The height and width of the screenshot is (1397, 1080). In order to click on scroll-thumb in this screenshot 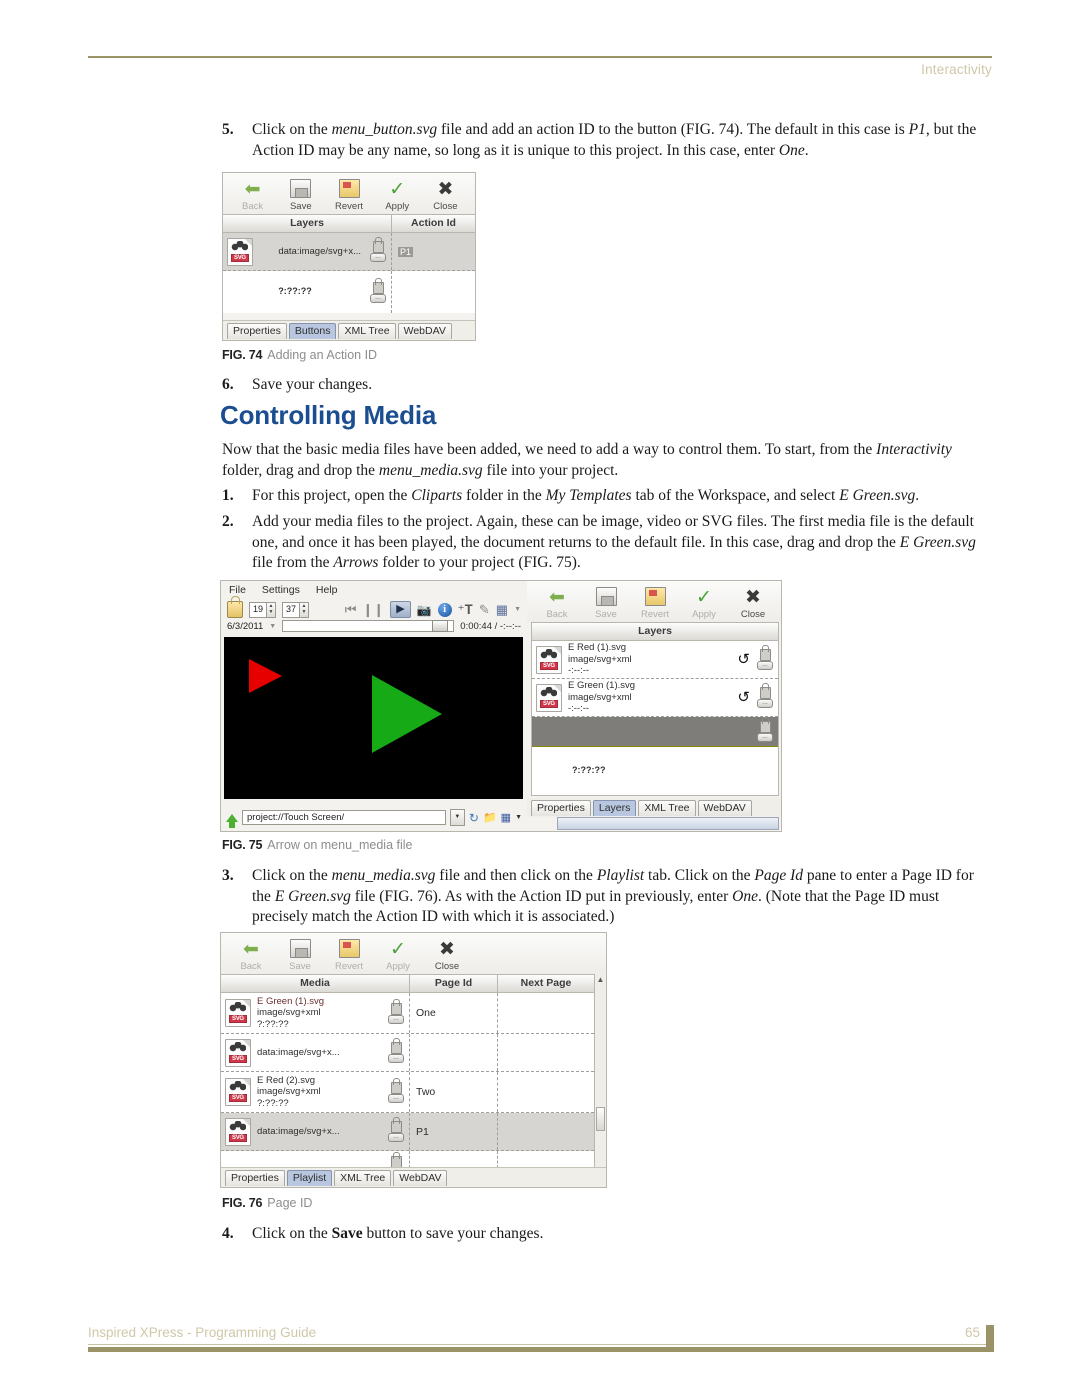, I will do `click(600, 1119)`.